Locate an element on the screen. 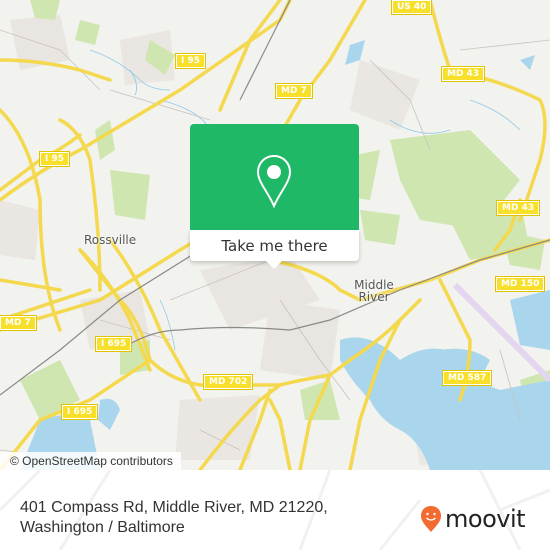 This screenshot has height=550, width=550. popup-header is located at coordinates (274, 177).